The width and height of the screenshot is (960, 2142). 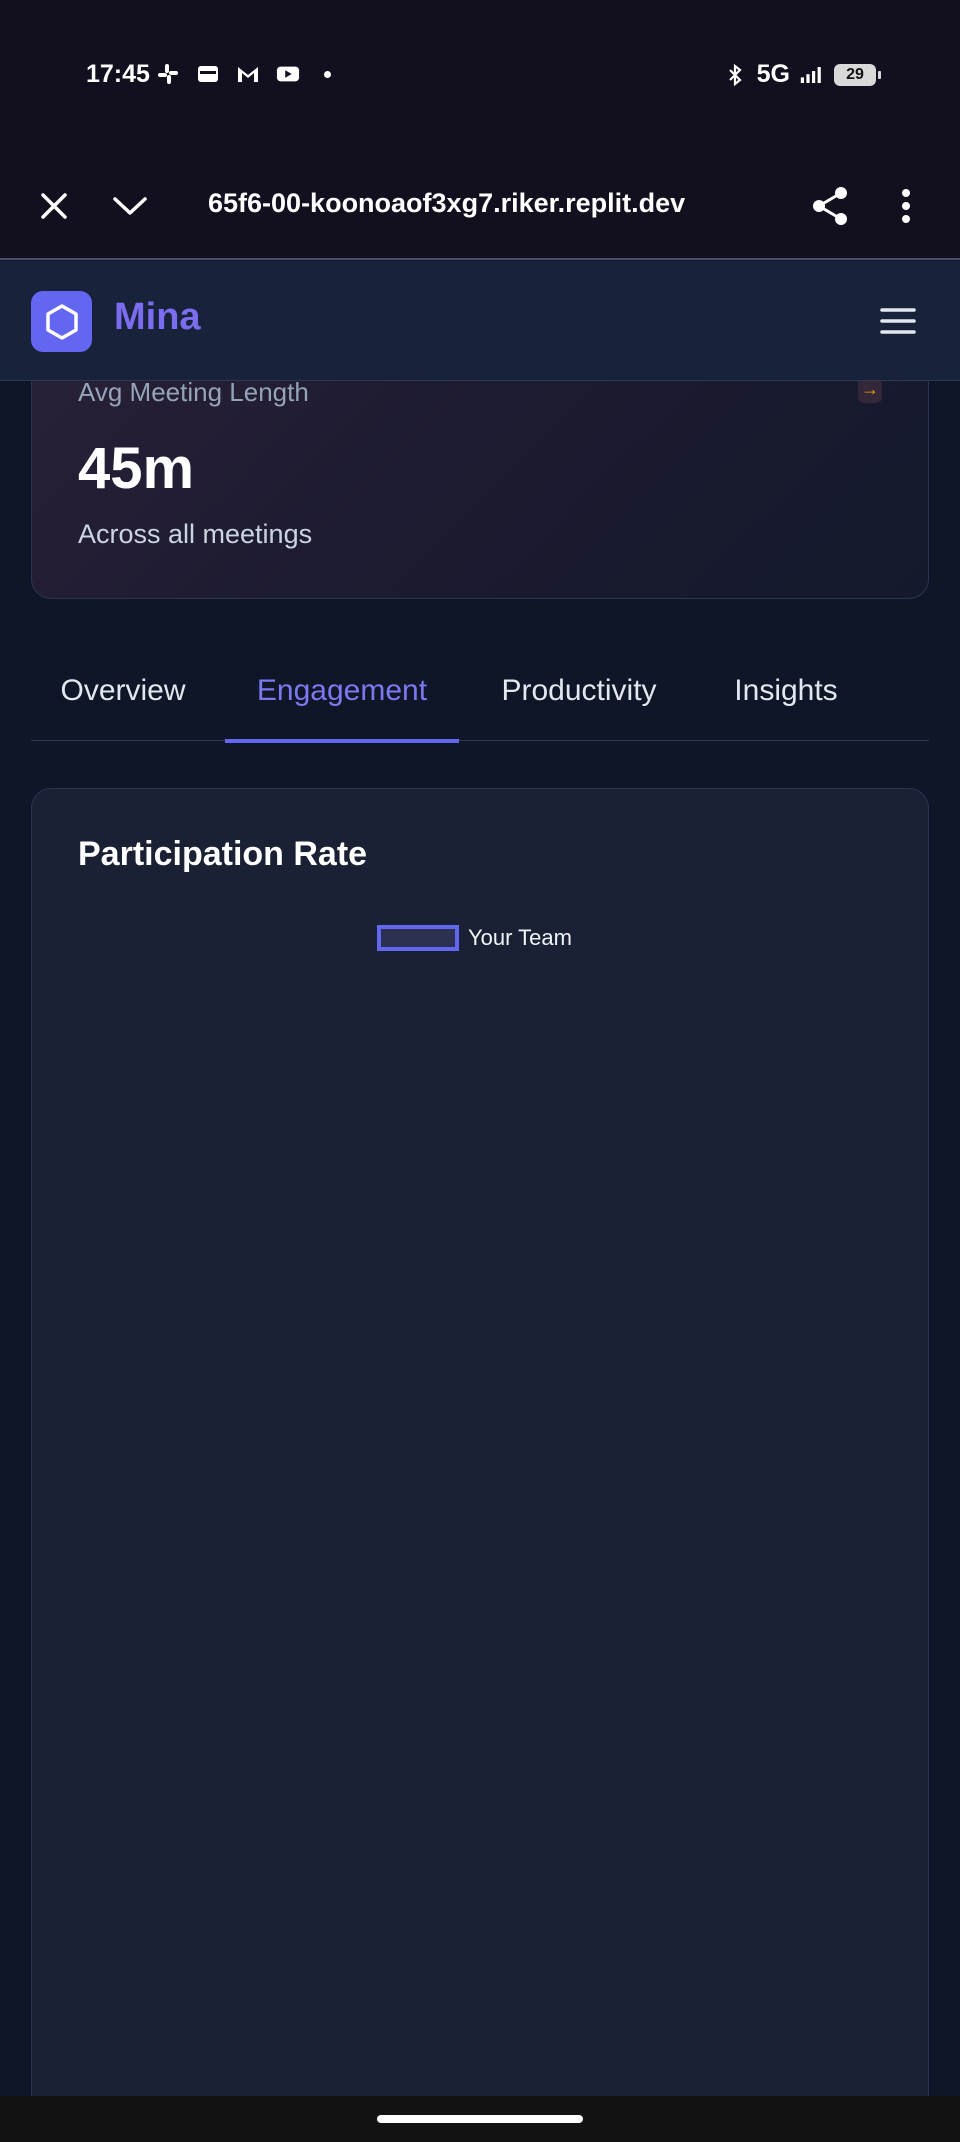 I want to click on tab-productivity: Productivity, so click(x=579, y=690).